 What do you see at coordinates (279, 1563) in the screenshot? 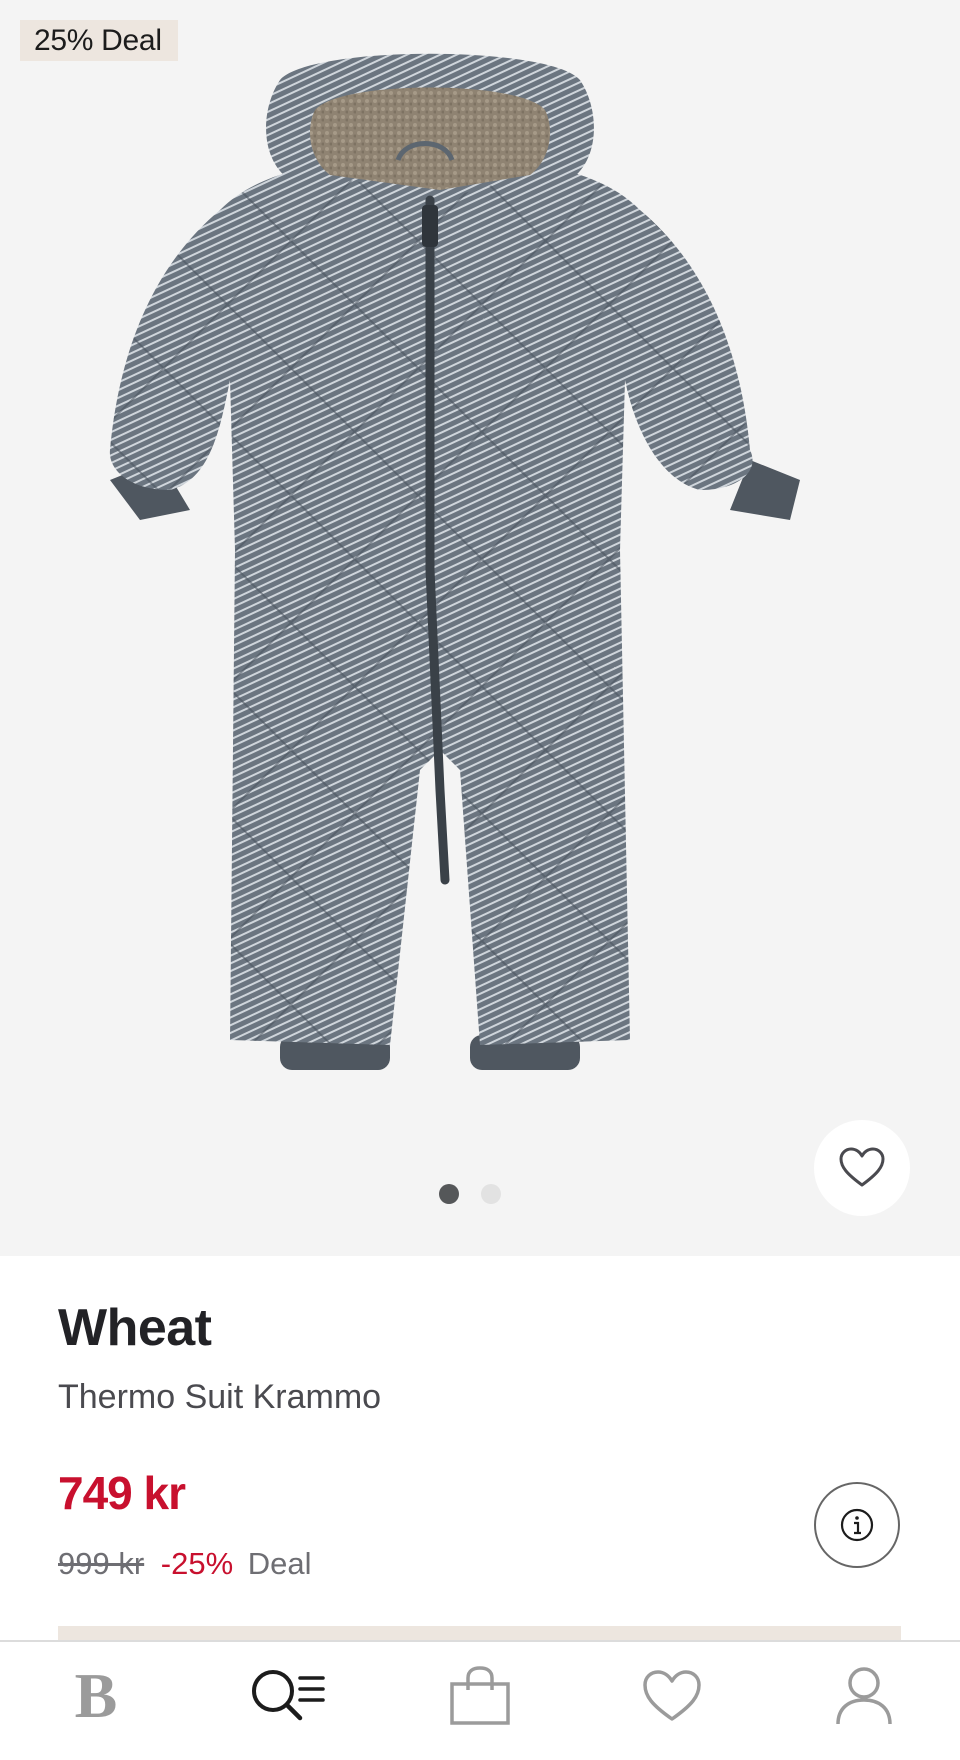
I see `deal-label: Deal` at bounding box center [279, 1563].